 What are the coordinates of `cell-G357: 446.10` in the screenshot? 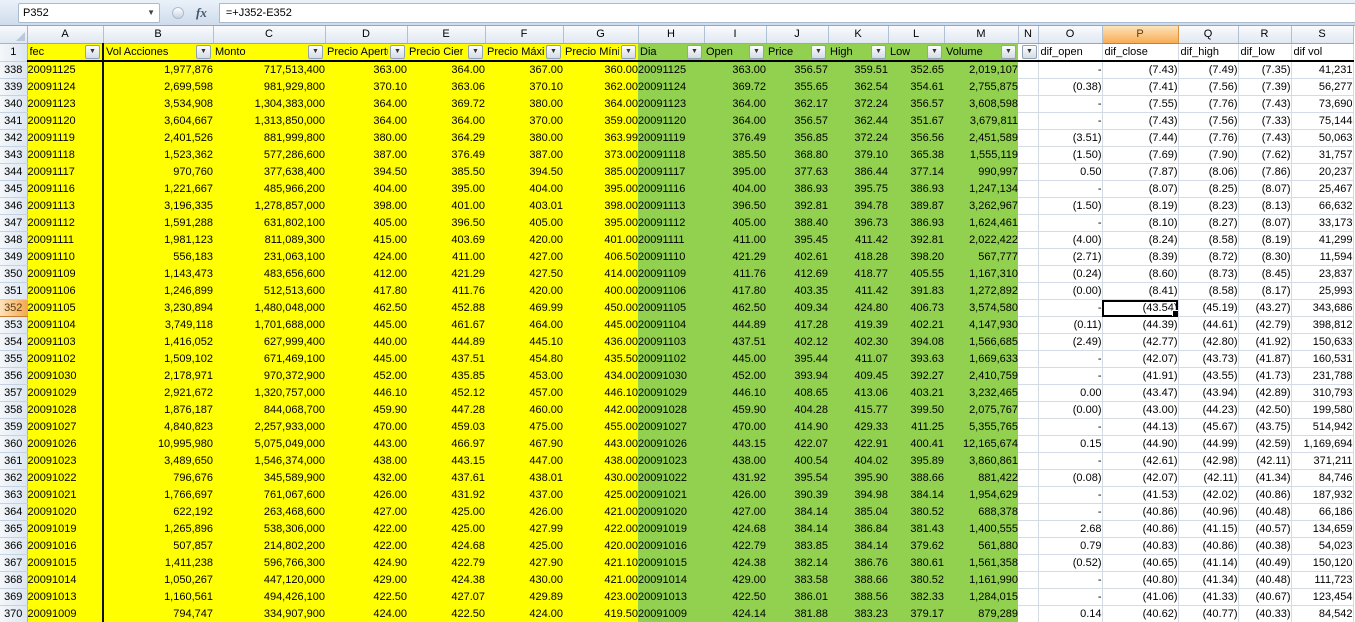 It's located at (600, 393).